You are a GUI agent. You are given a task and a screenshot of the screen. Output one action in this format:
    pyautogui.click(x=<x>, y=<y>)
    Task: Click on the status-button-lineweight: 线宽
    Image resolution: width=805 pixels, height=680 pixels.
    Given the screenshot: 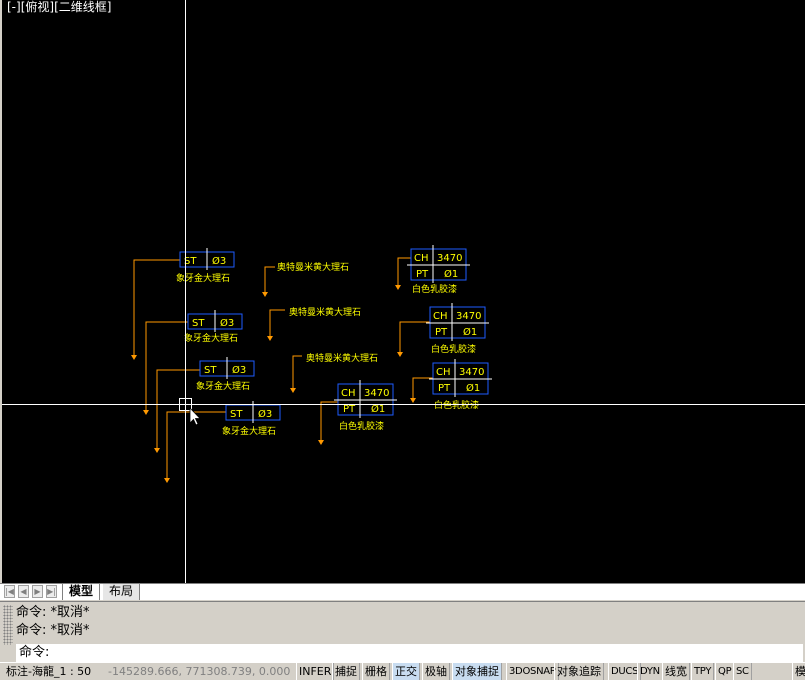 What is the action you would take?
    pyautogui.click(x=676, y=671)
    